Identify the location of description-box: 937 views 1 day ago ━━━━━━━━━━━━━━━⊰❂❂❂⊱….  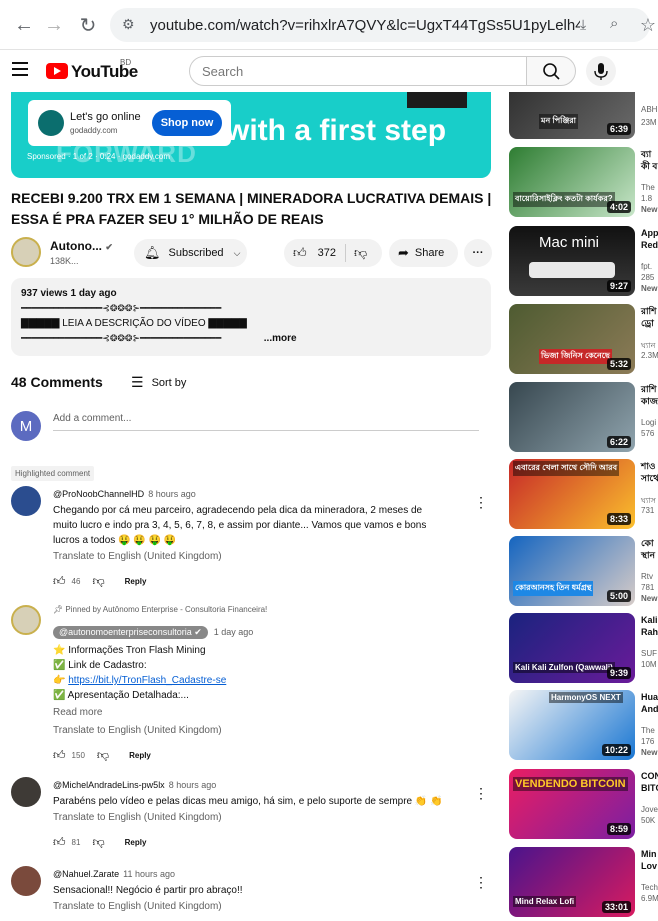
(251, 317).